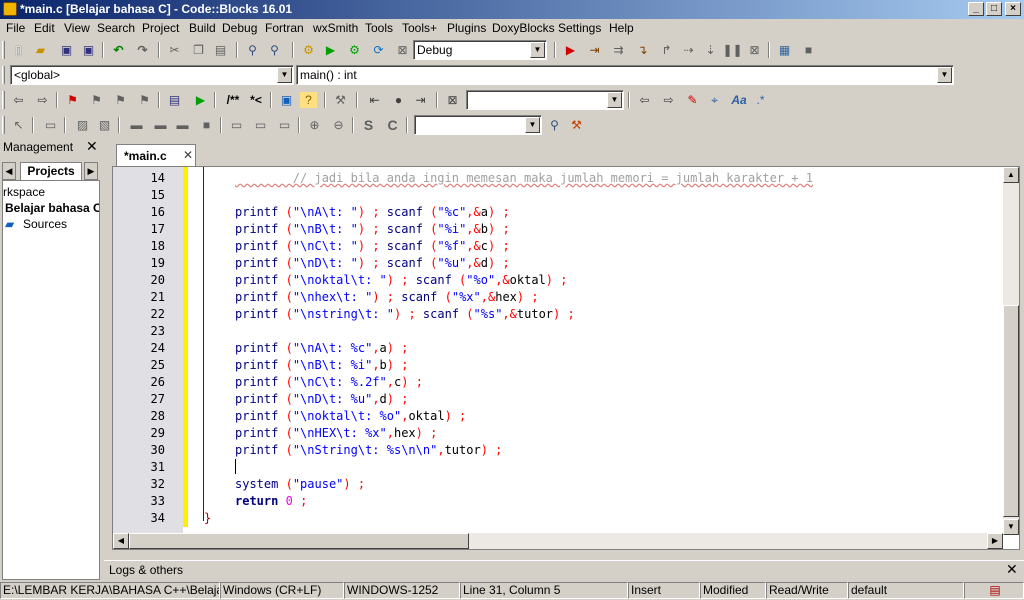 The image size is (1024, 600). Describe the element at coordinates (354, 50) in the screenshot. I see `build-and-run-icon: ⚙` at that location.